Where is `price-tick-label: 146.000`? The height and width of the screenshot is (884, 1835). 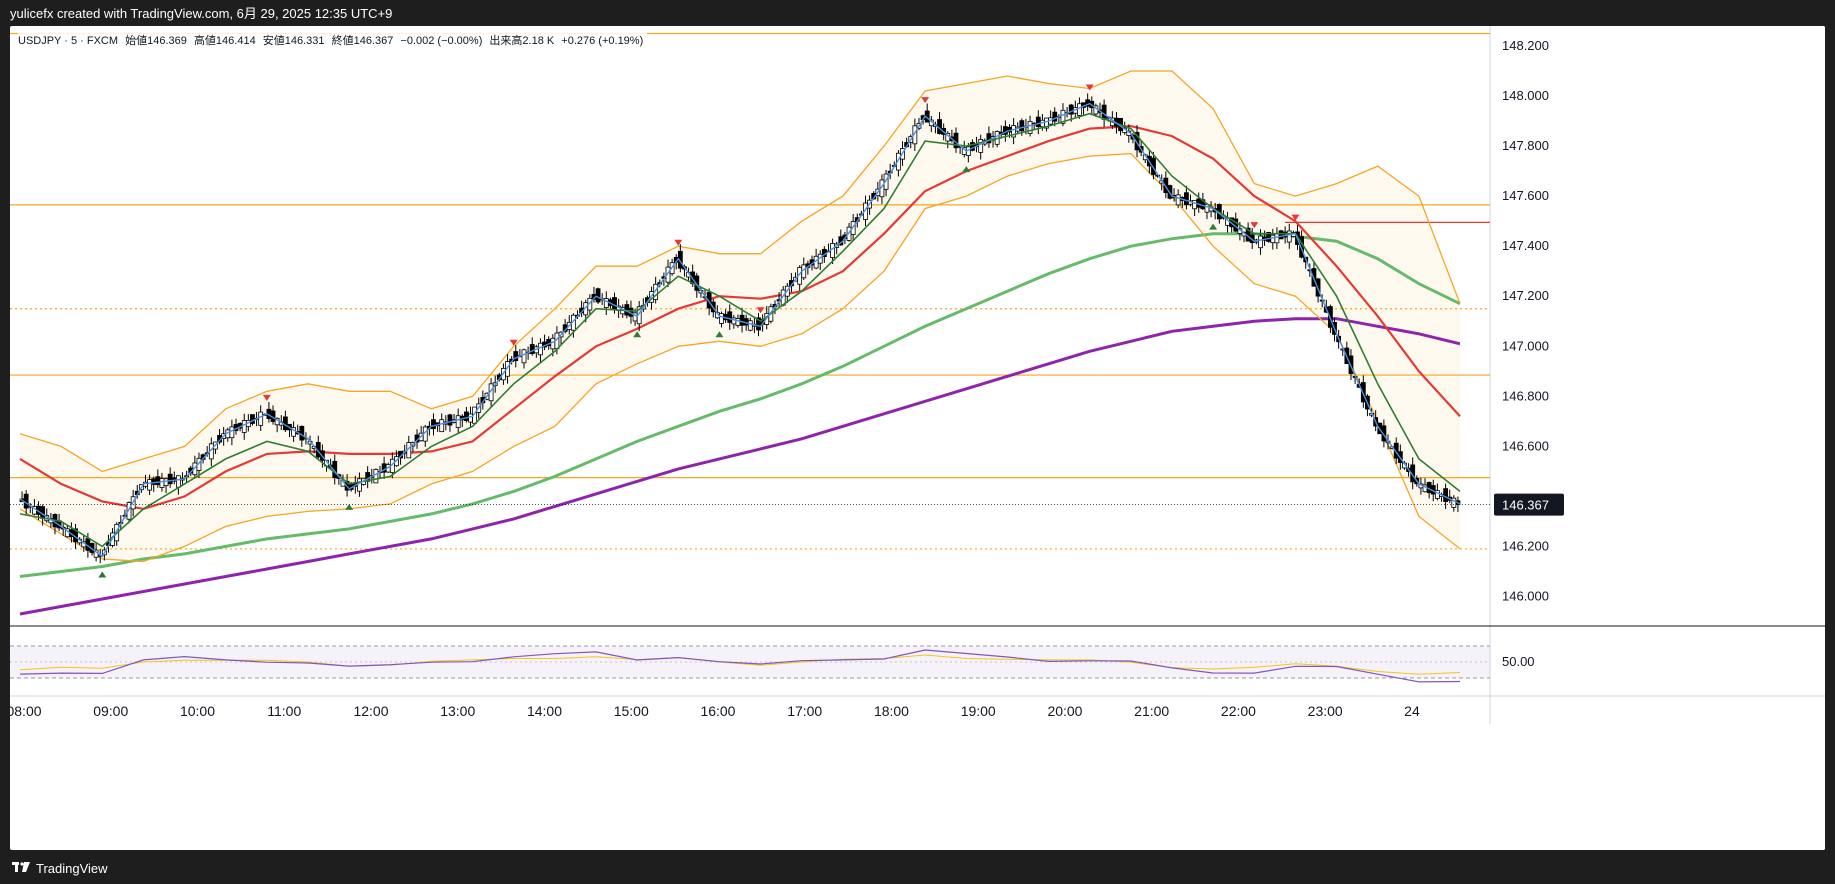 price-tick-label: 146.000 is located at coordinates (1525, 595).